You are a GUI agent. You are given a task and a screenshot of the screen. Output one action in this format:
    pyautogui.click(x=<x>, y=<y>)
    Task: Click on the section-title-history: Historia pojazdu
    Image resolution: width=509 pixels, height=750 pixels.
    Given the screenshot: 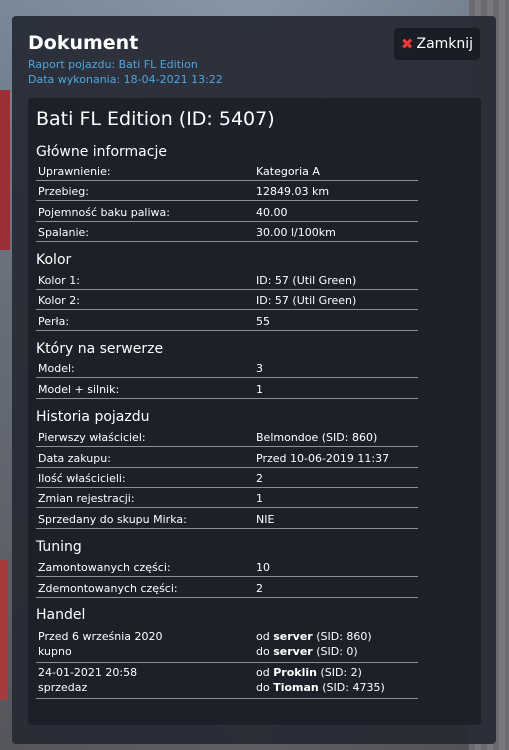 What is the action you would take?
    pyautogui.click(x=93, y=417)
    